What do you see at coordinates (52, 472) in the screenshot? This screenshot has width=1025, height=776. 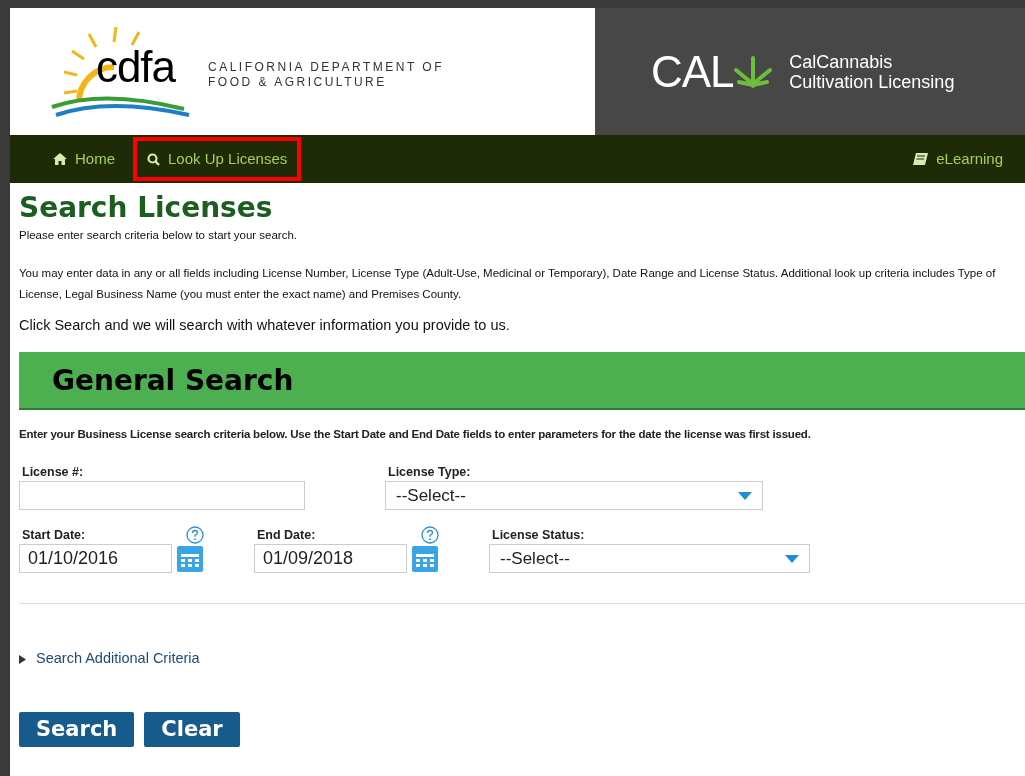 I see `field-label: License #:` at bounding box center [52, 472].